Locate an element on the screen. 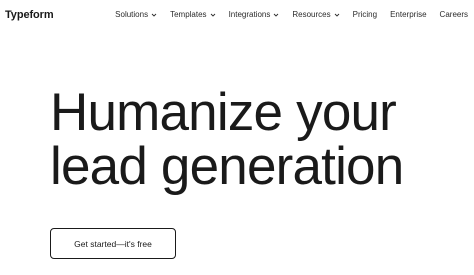 Image resolution: width=474 pixels, height=275 pixels. nav-item-templates: Templates is located at coordinates (192, 14).